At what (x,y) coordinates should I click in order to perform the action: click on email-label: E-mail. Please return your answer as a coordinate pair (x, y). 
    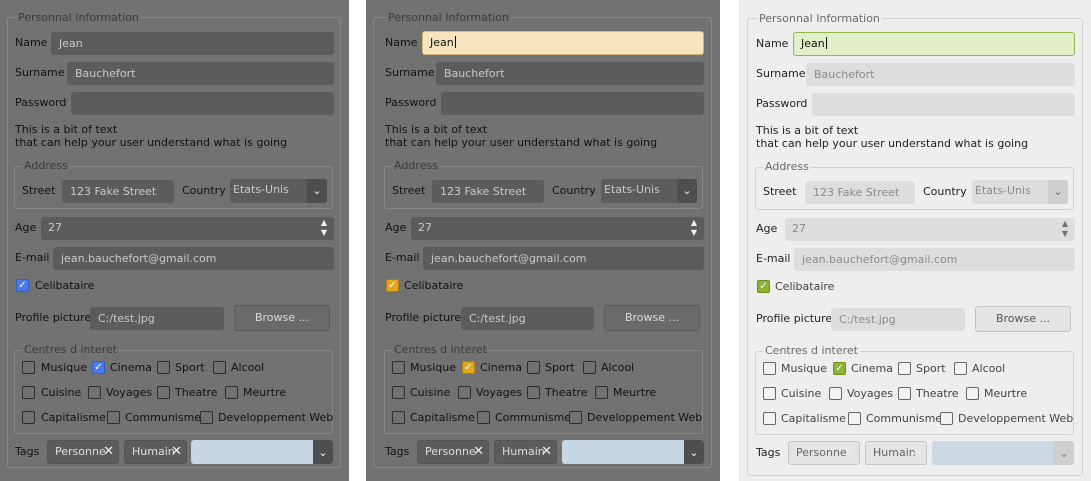
    Looking at the image, I should click on (32, 257).